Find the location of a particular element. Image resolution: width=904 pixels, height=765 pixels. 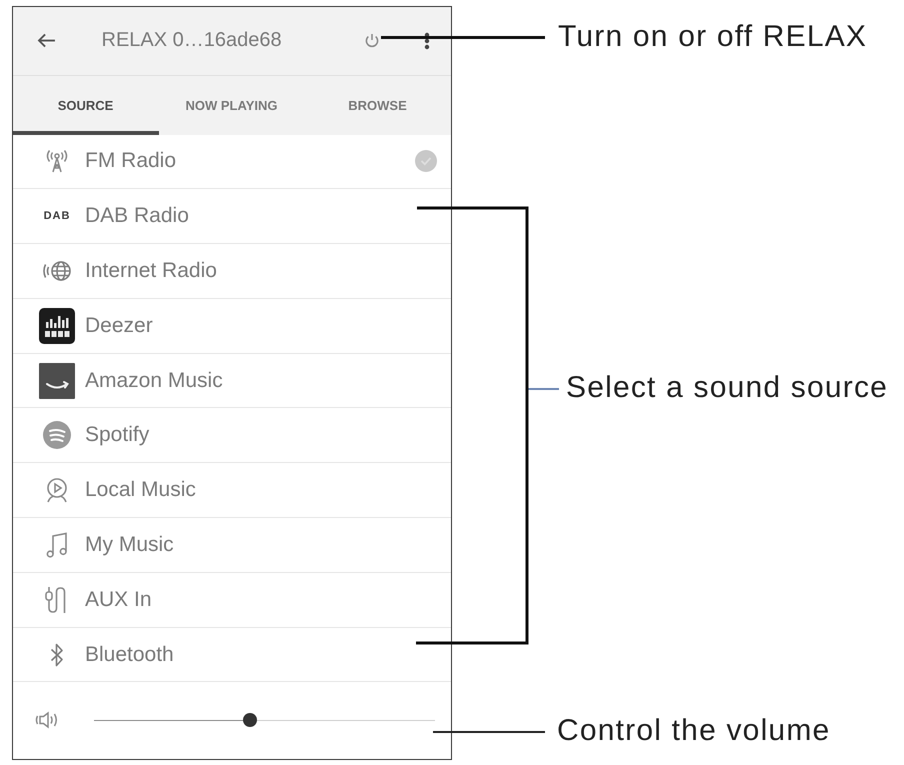

callout-text: Turn on or off RELAX is located at coordinates (713, 37).